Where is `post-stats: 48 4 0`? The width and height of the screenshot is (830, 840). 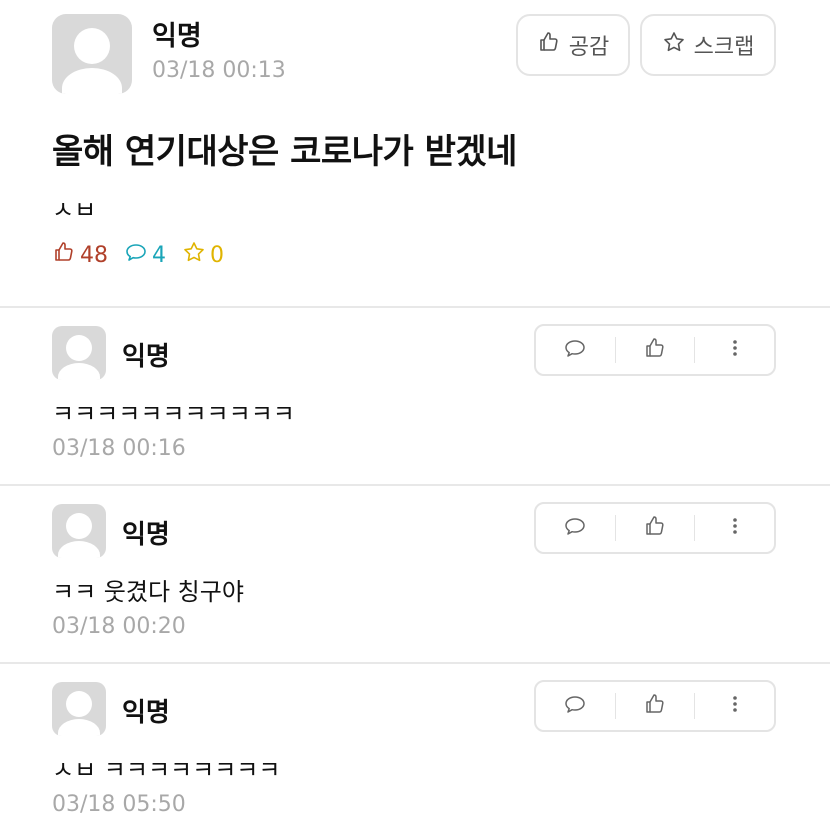
post-stats: 48 4 0 is located at coordinates (138, 255).